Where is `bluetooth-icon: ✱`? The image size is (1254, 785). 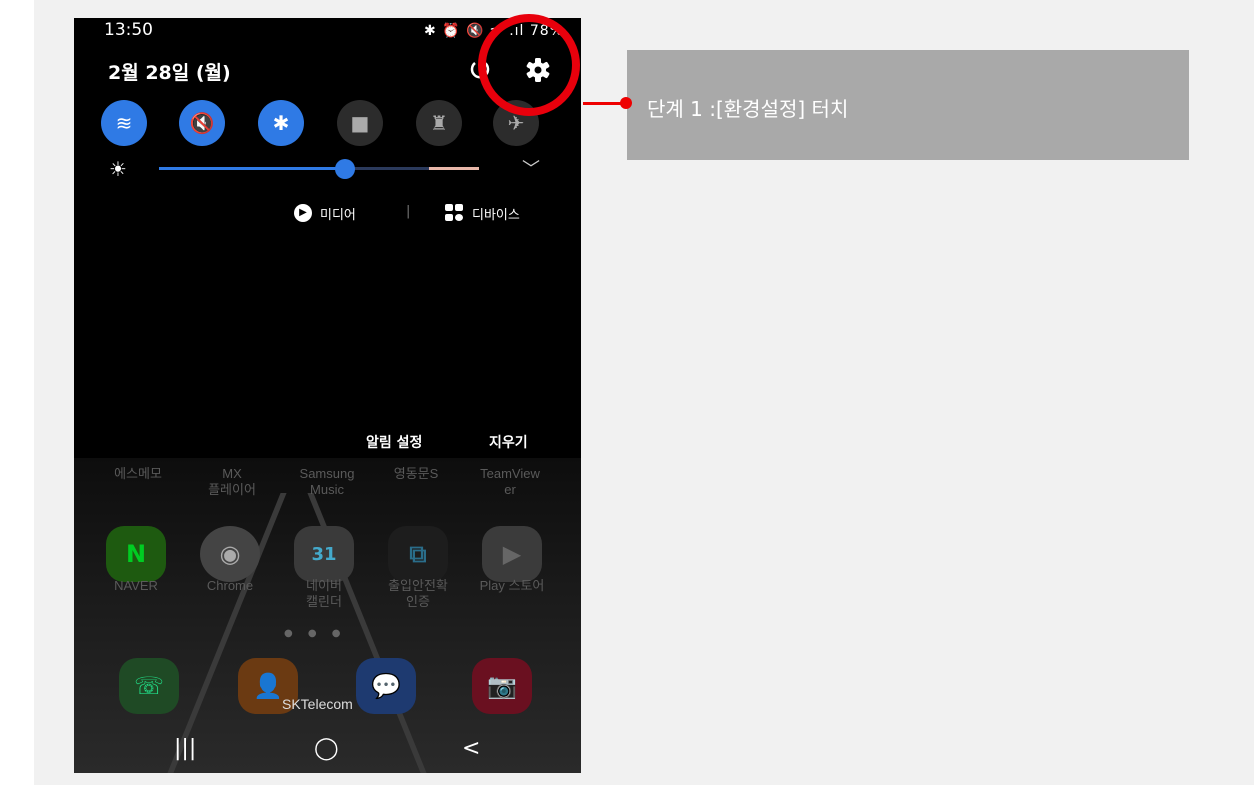
bluetooth-icon: ✱ is located at coordinates (281, 123).